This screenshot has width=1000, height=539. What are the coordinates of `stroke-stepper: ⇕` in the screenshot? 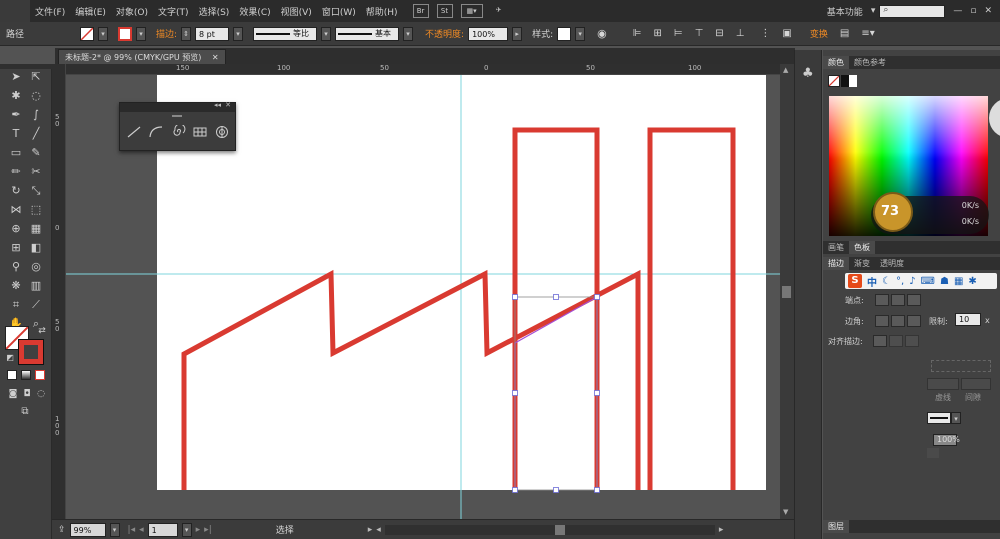 It's located at (186, 33).